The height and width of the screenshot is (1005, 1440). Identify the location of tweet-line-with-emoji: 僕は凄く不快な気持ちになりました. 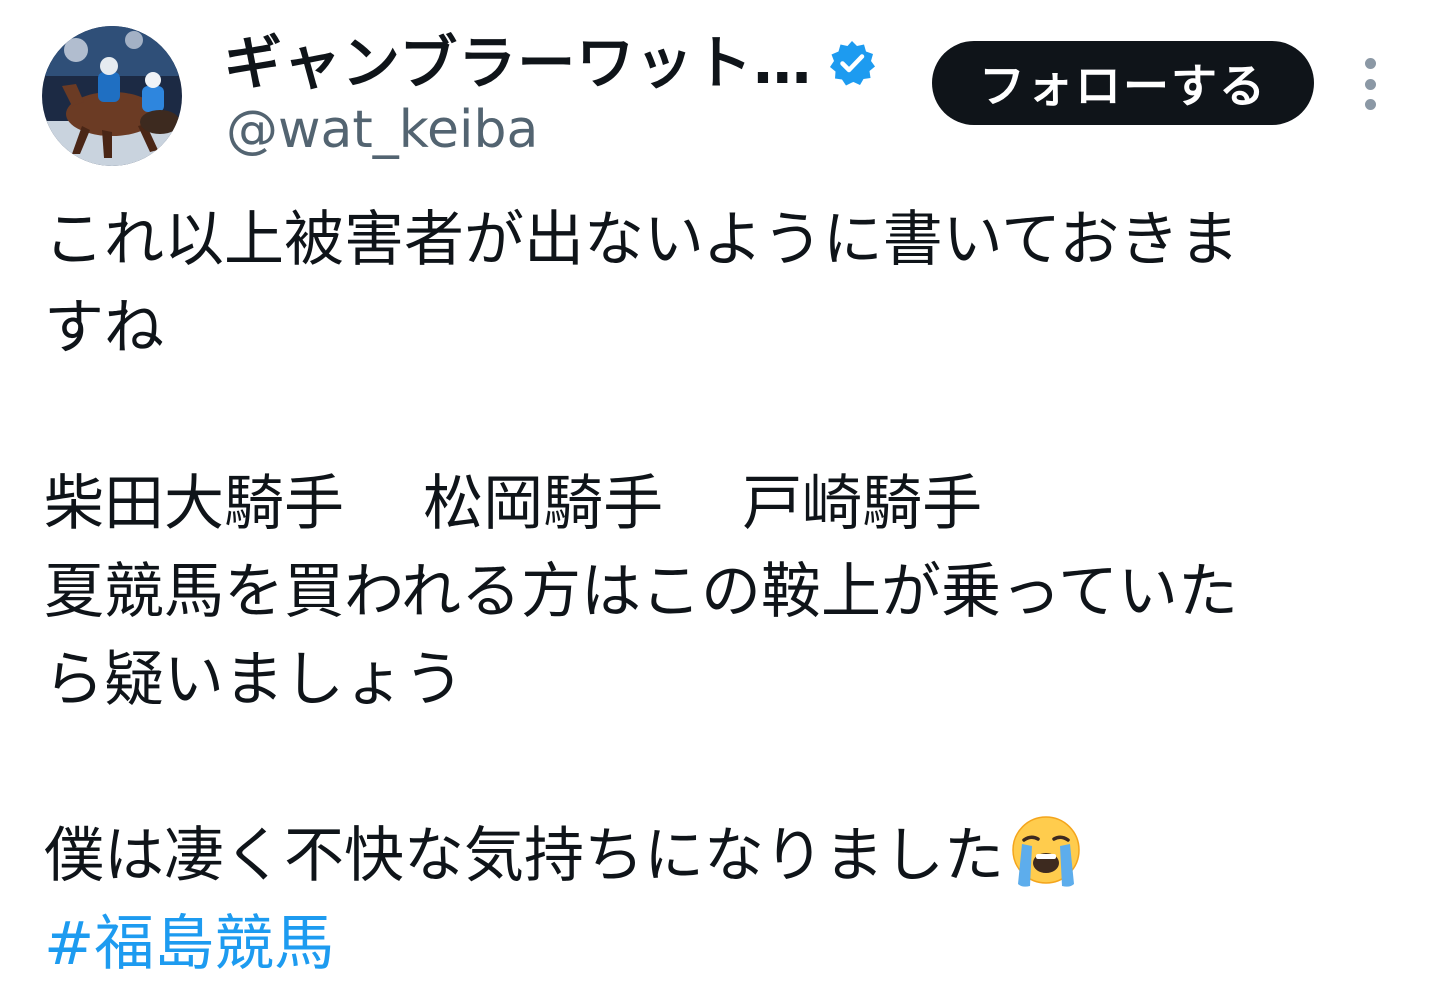
(719, 856).